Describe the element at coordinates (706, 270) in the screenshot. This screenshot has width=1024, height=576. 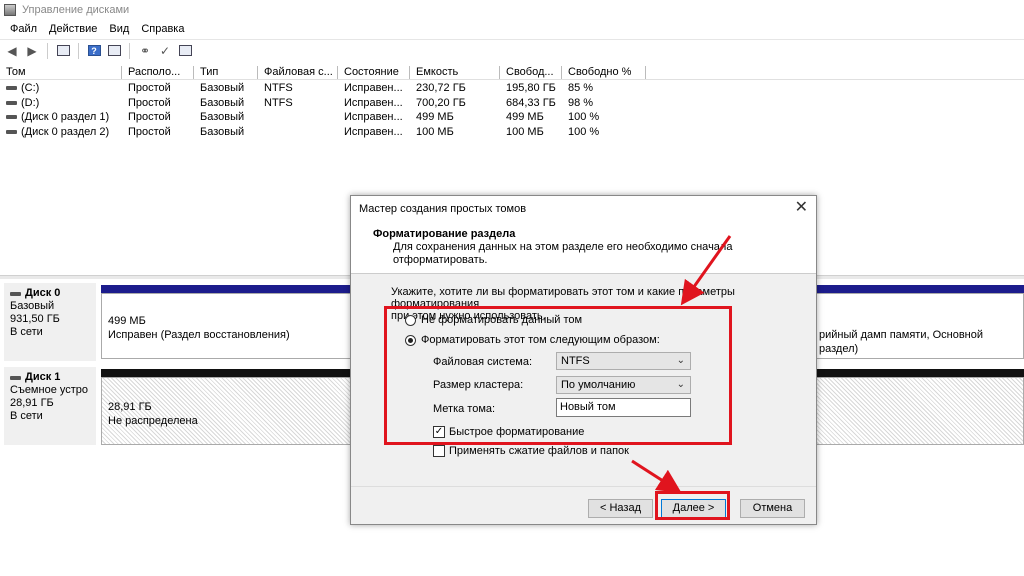
I see `arrow-to-format-options` at that location.